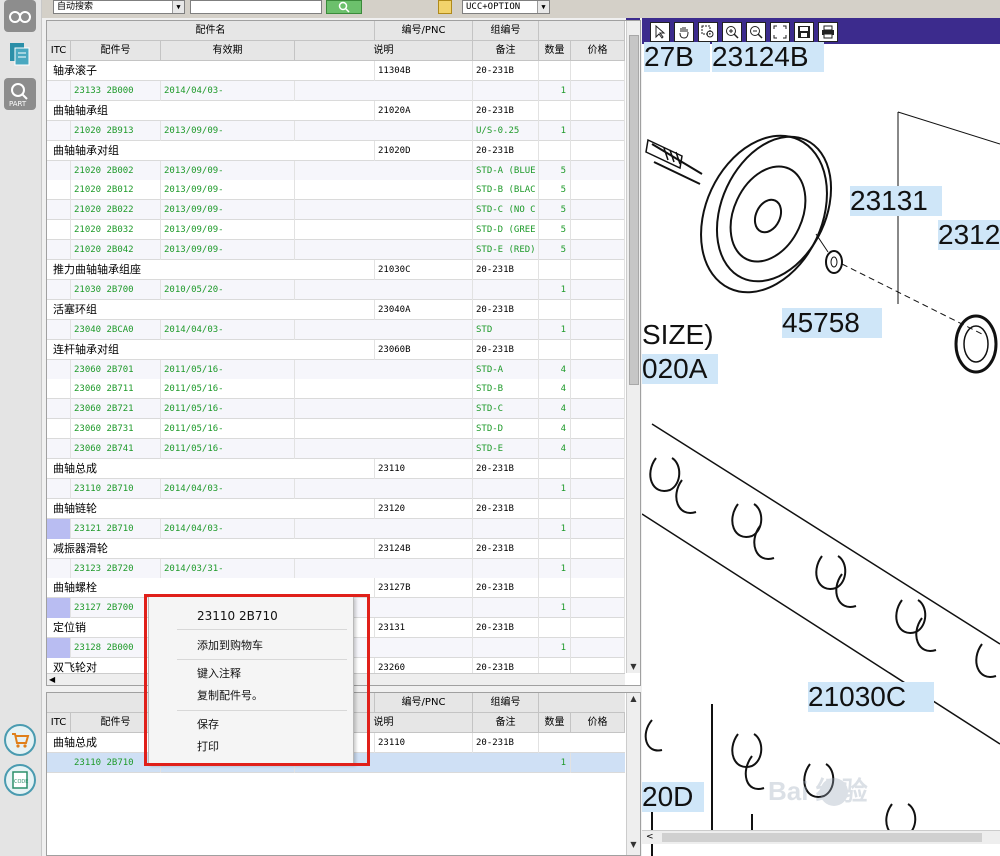  I want to click on cart-icon, so click(20, 740).